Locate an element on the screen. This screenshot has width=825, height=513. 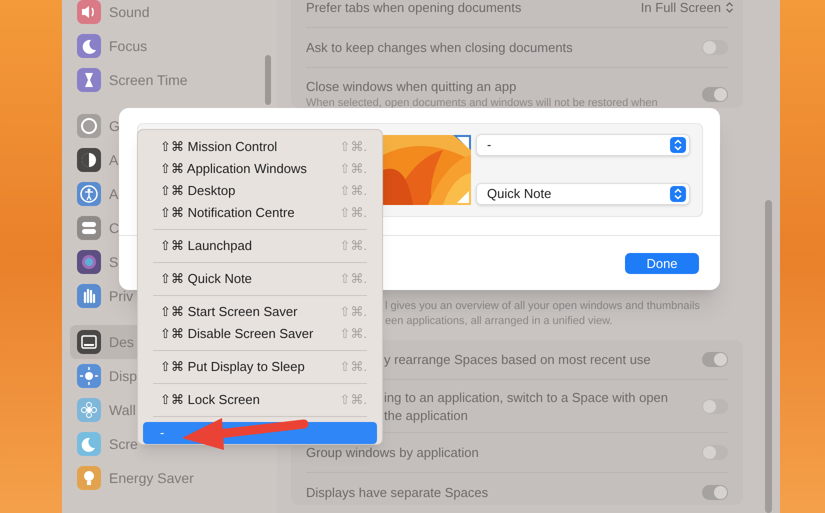
menu-item-label: ⇧⌘ Mission Control is located at coordinates (219, 147).